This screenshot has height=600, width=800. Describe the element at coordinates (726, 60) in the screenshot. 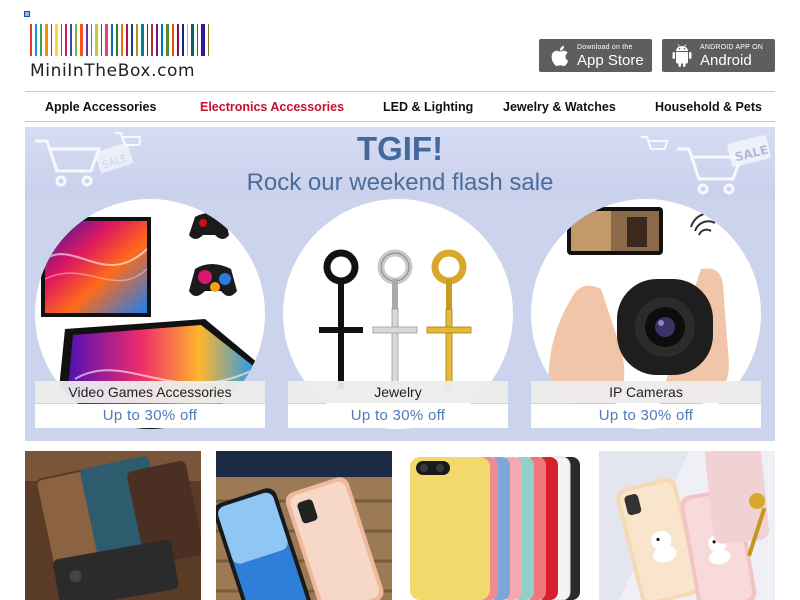

I see `android-big-label: Android` at that location.